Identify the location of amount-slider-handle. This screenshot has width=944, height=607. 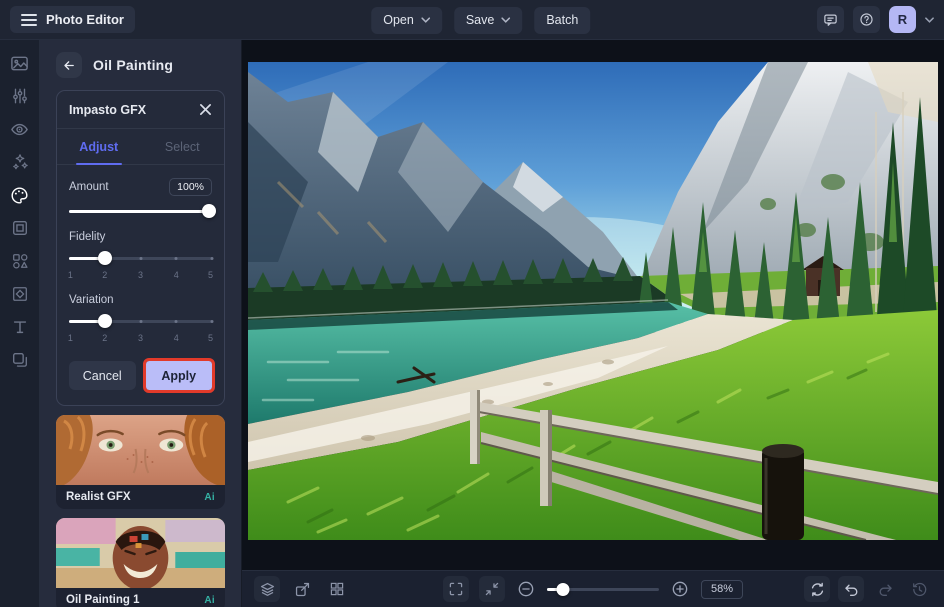
(209, 211).